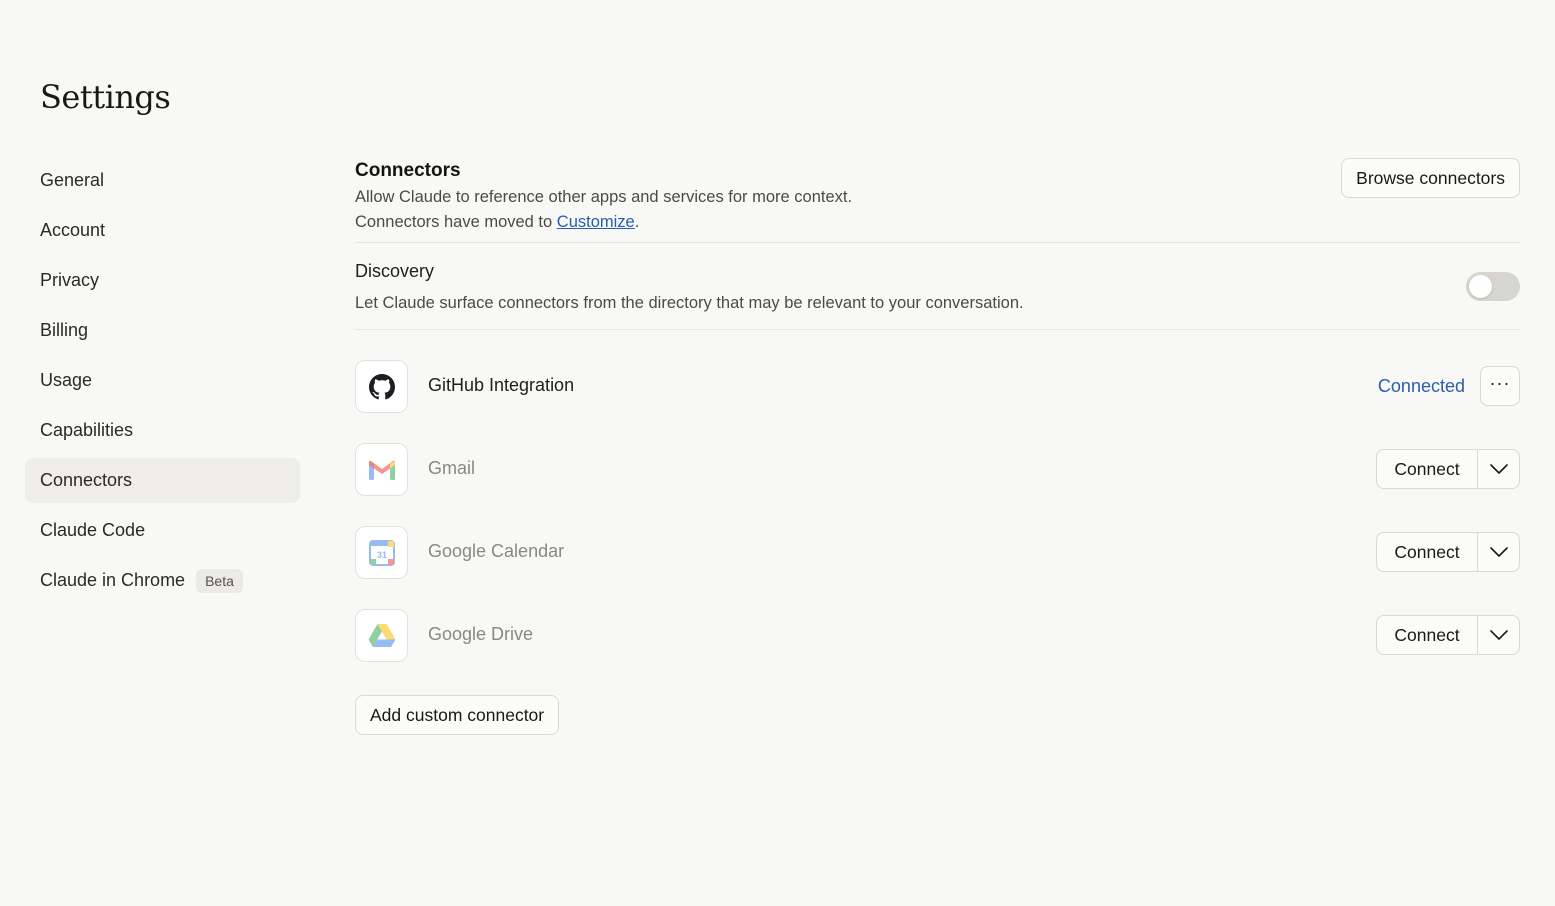 The height and width of the screenshot is (906, 1555). I want to click on sidebar-item-connectors: Connectors, so click(162, 480).